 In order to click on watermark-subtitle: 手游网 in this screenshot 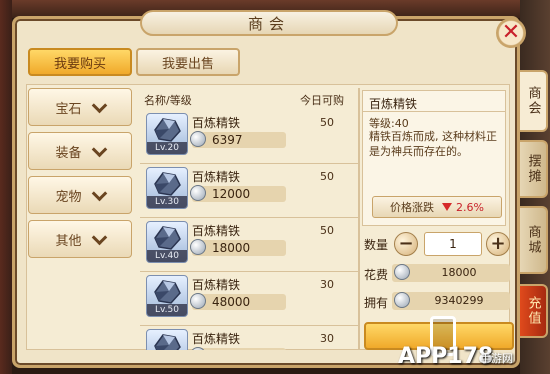, I will do `click(496, 358)`.